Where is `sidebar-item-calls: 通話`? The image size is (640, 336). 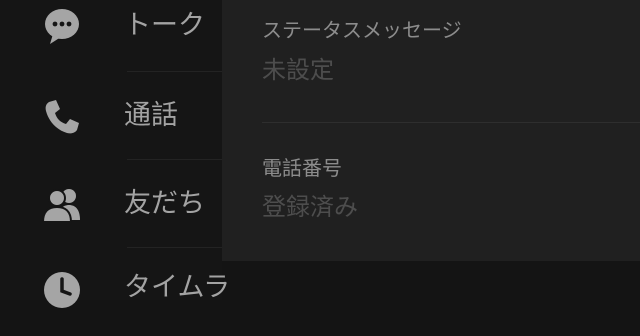
sidebar-item-calls: 通話 is located at coordinates (111, 116).